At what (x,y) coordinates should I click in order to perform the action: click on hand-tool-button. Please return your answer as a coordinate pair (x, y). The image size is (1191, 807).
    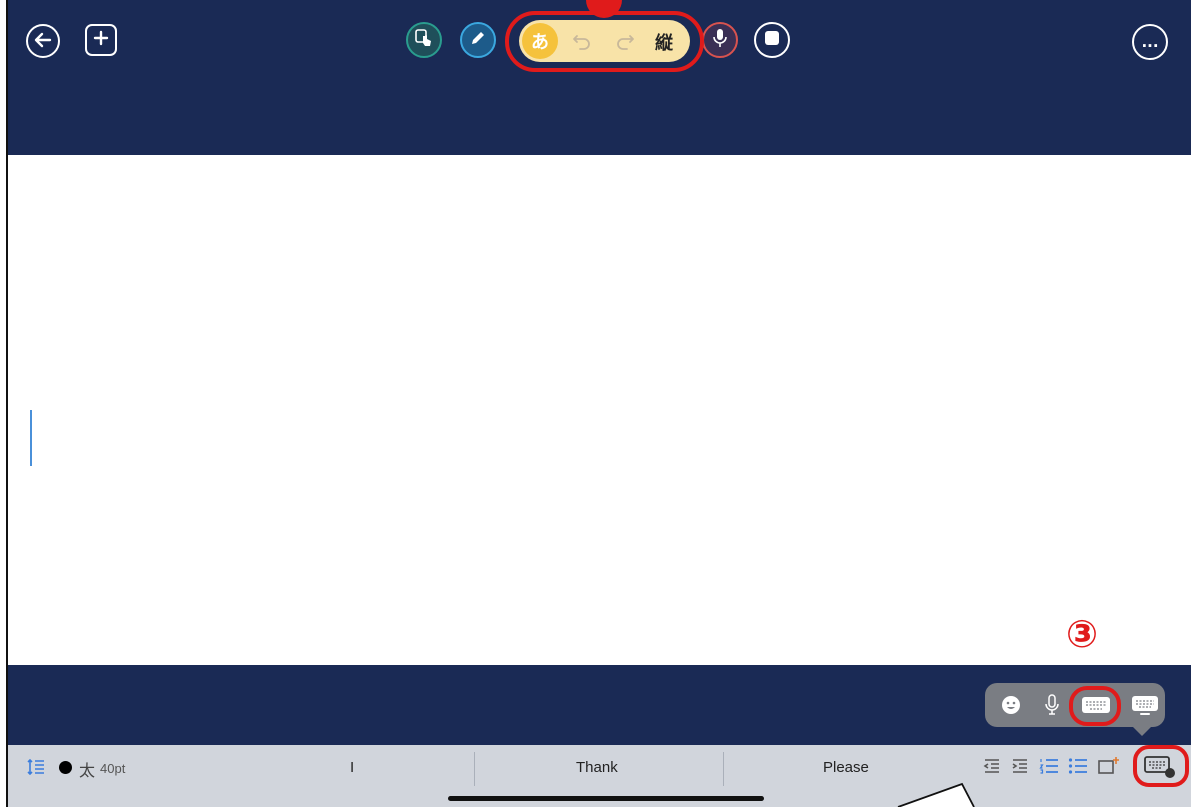
    Looking at the image, I should click on (424, 40).